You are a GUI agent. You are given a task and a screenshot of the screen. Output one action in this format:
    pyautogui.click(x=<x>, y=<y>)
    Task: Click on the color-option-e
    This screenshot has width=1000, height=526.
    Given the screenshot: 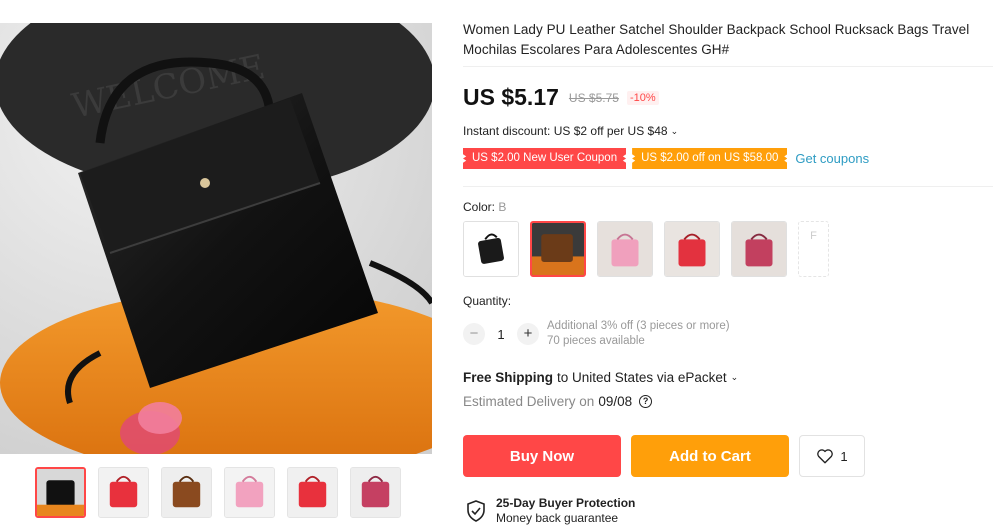 What is the action you would take?
    pyautogui.click(x=759, y=249)
    